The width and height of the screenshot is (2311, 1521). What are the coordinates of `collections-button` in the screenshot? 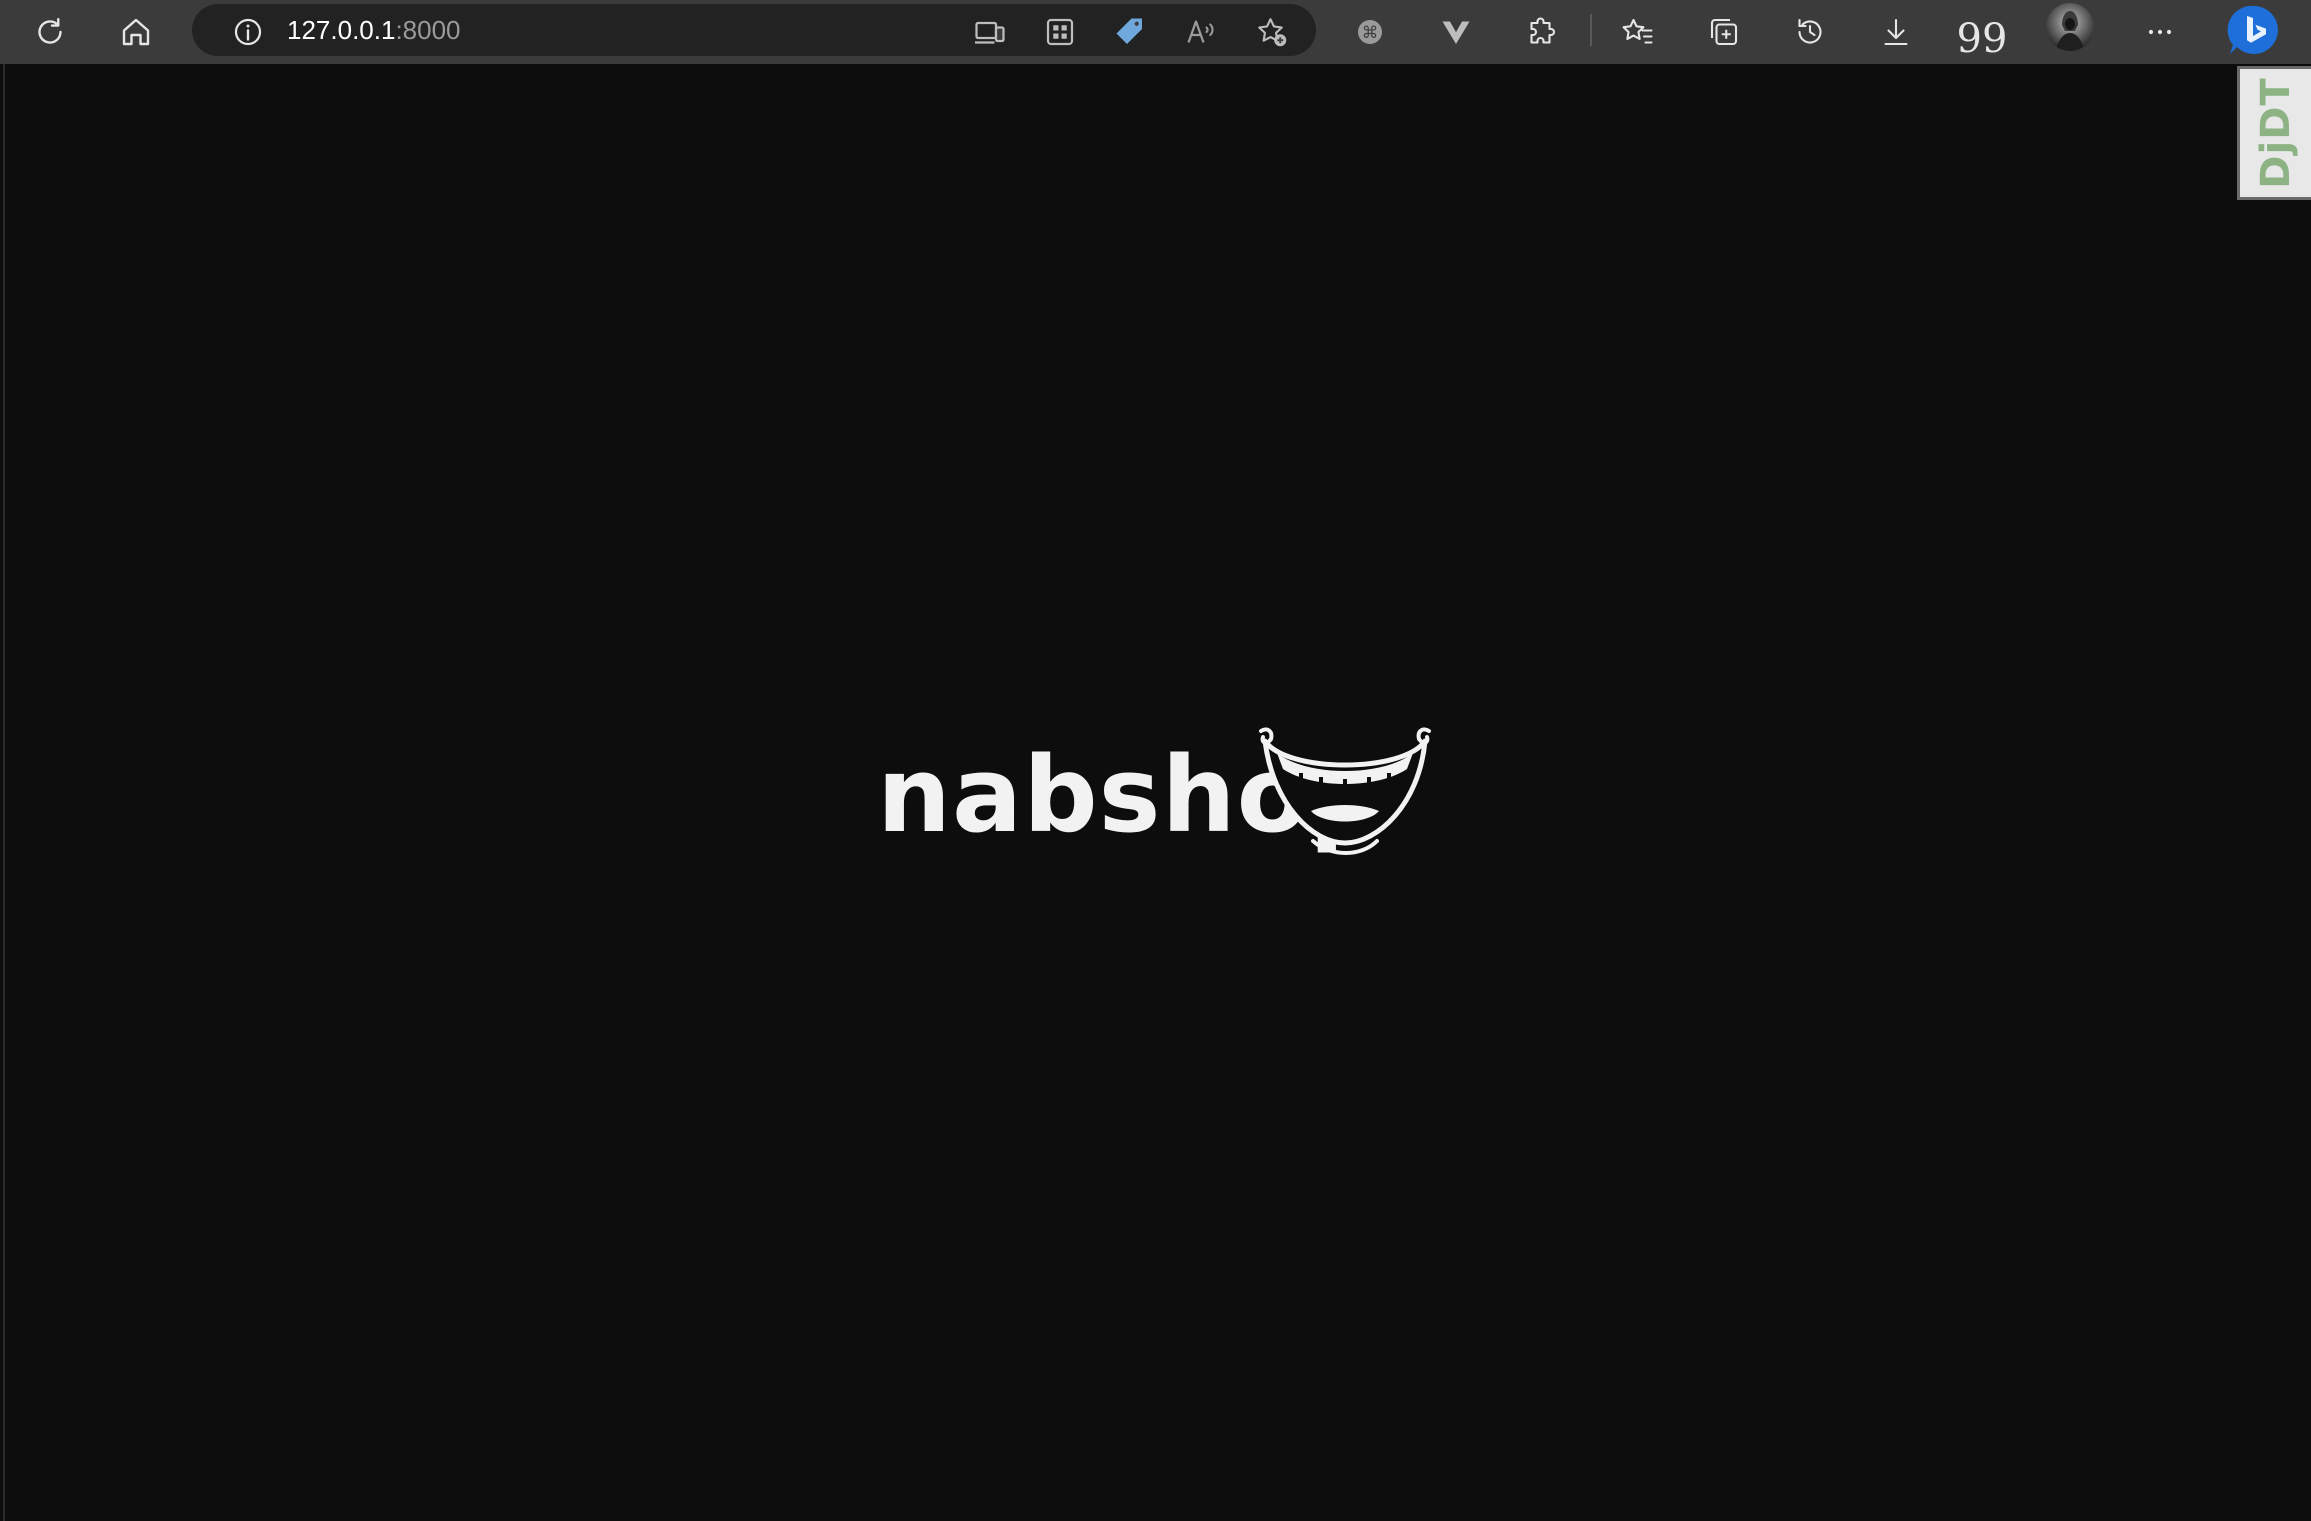 It's located at (1724, 32).